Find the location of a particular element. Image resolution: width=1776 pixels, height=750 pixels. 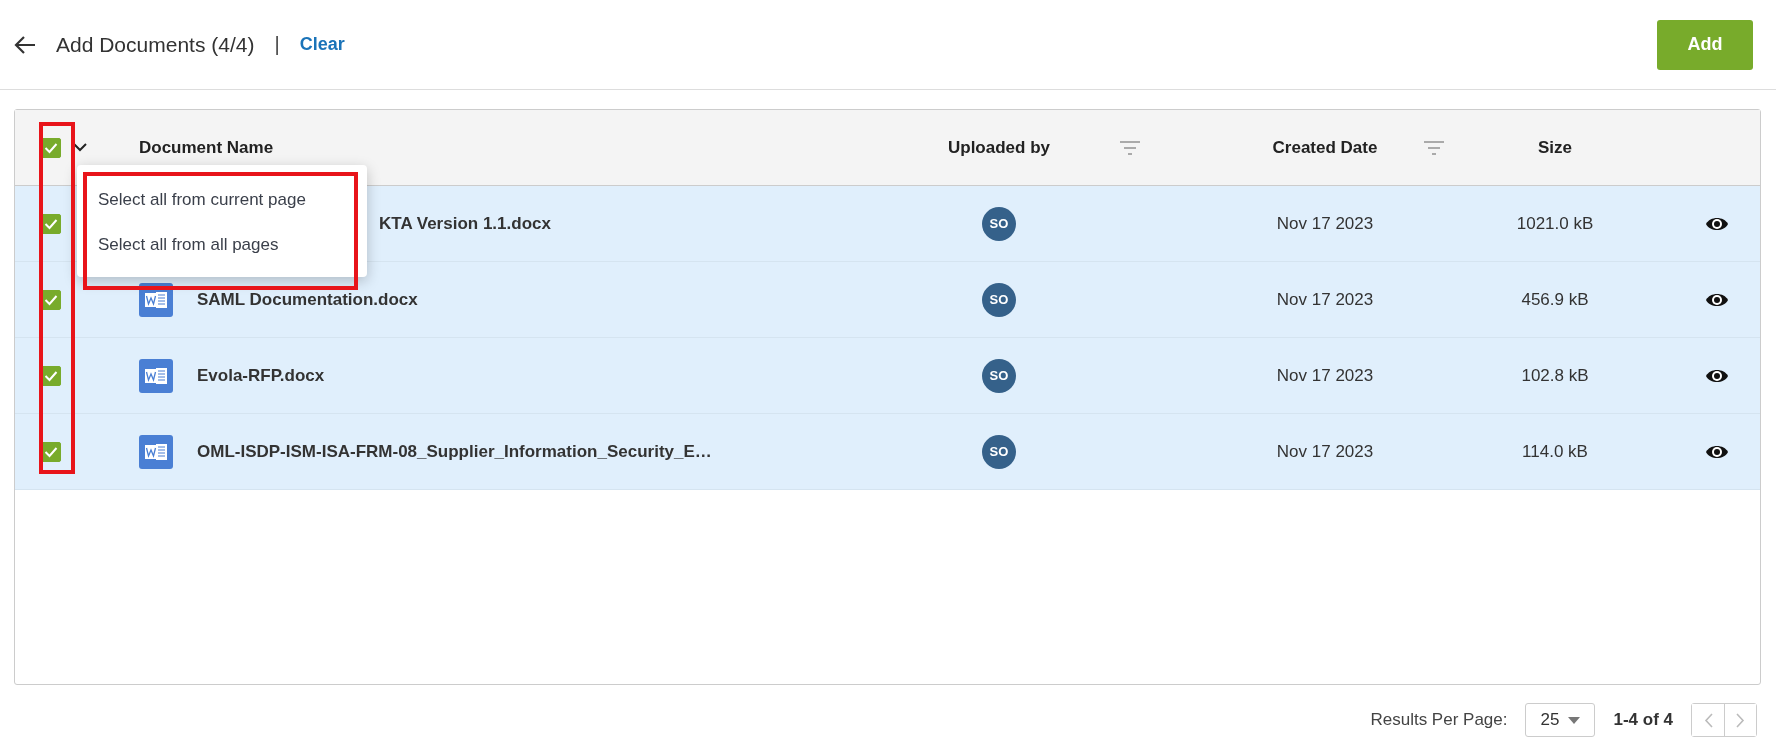

document-name: KTA Version 1.1.docx is located at coordinates (465, 223).